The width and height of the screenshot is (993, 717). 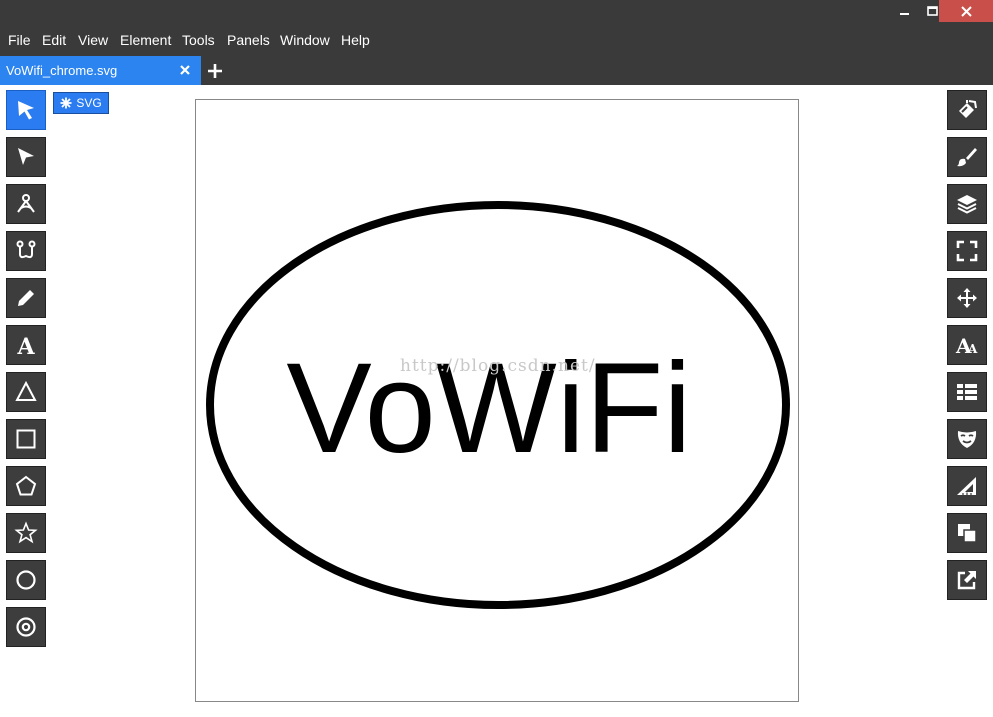 I want to click on layers-icon, so click(x=967, y=204).